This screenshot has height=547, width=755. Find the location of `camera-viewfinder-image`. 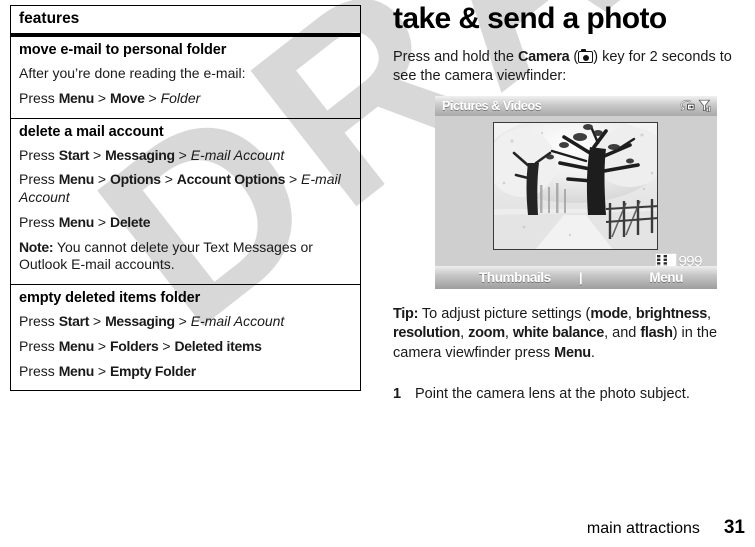

camera-viewfinder-image is located at coordinates (575, 186).